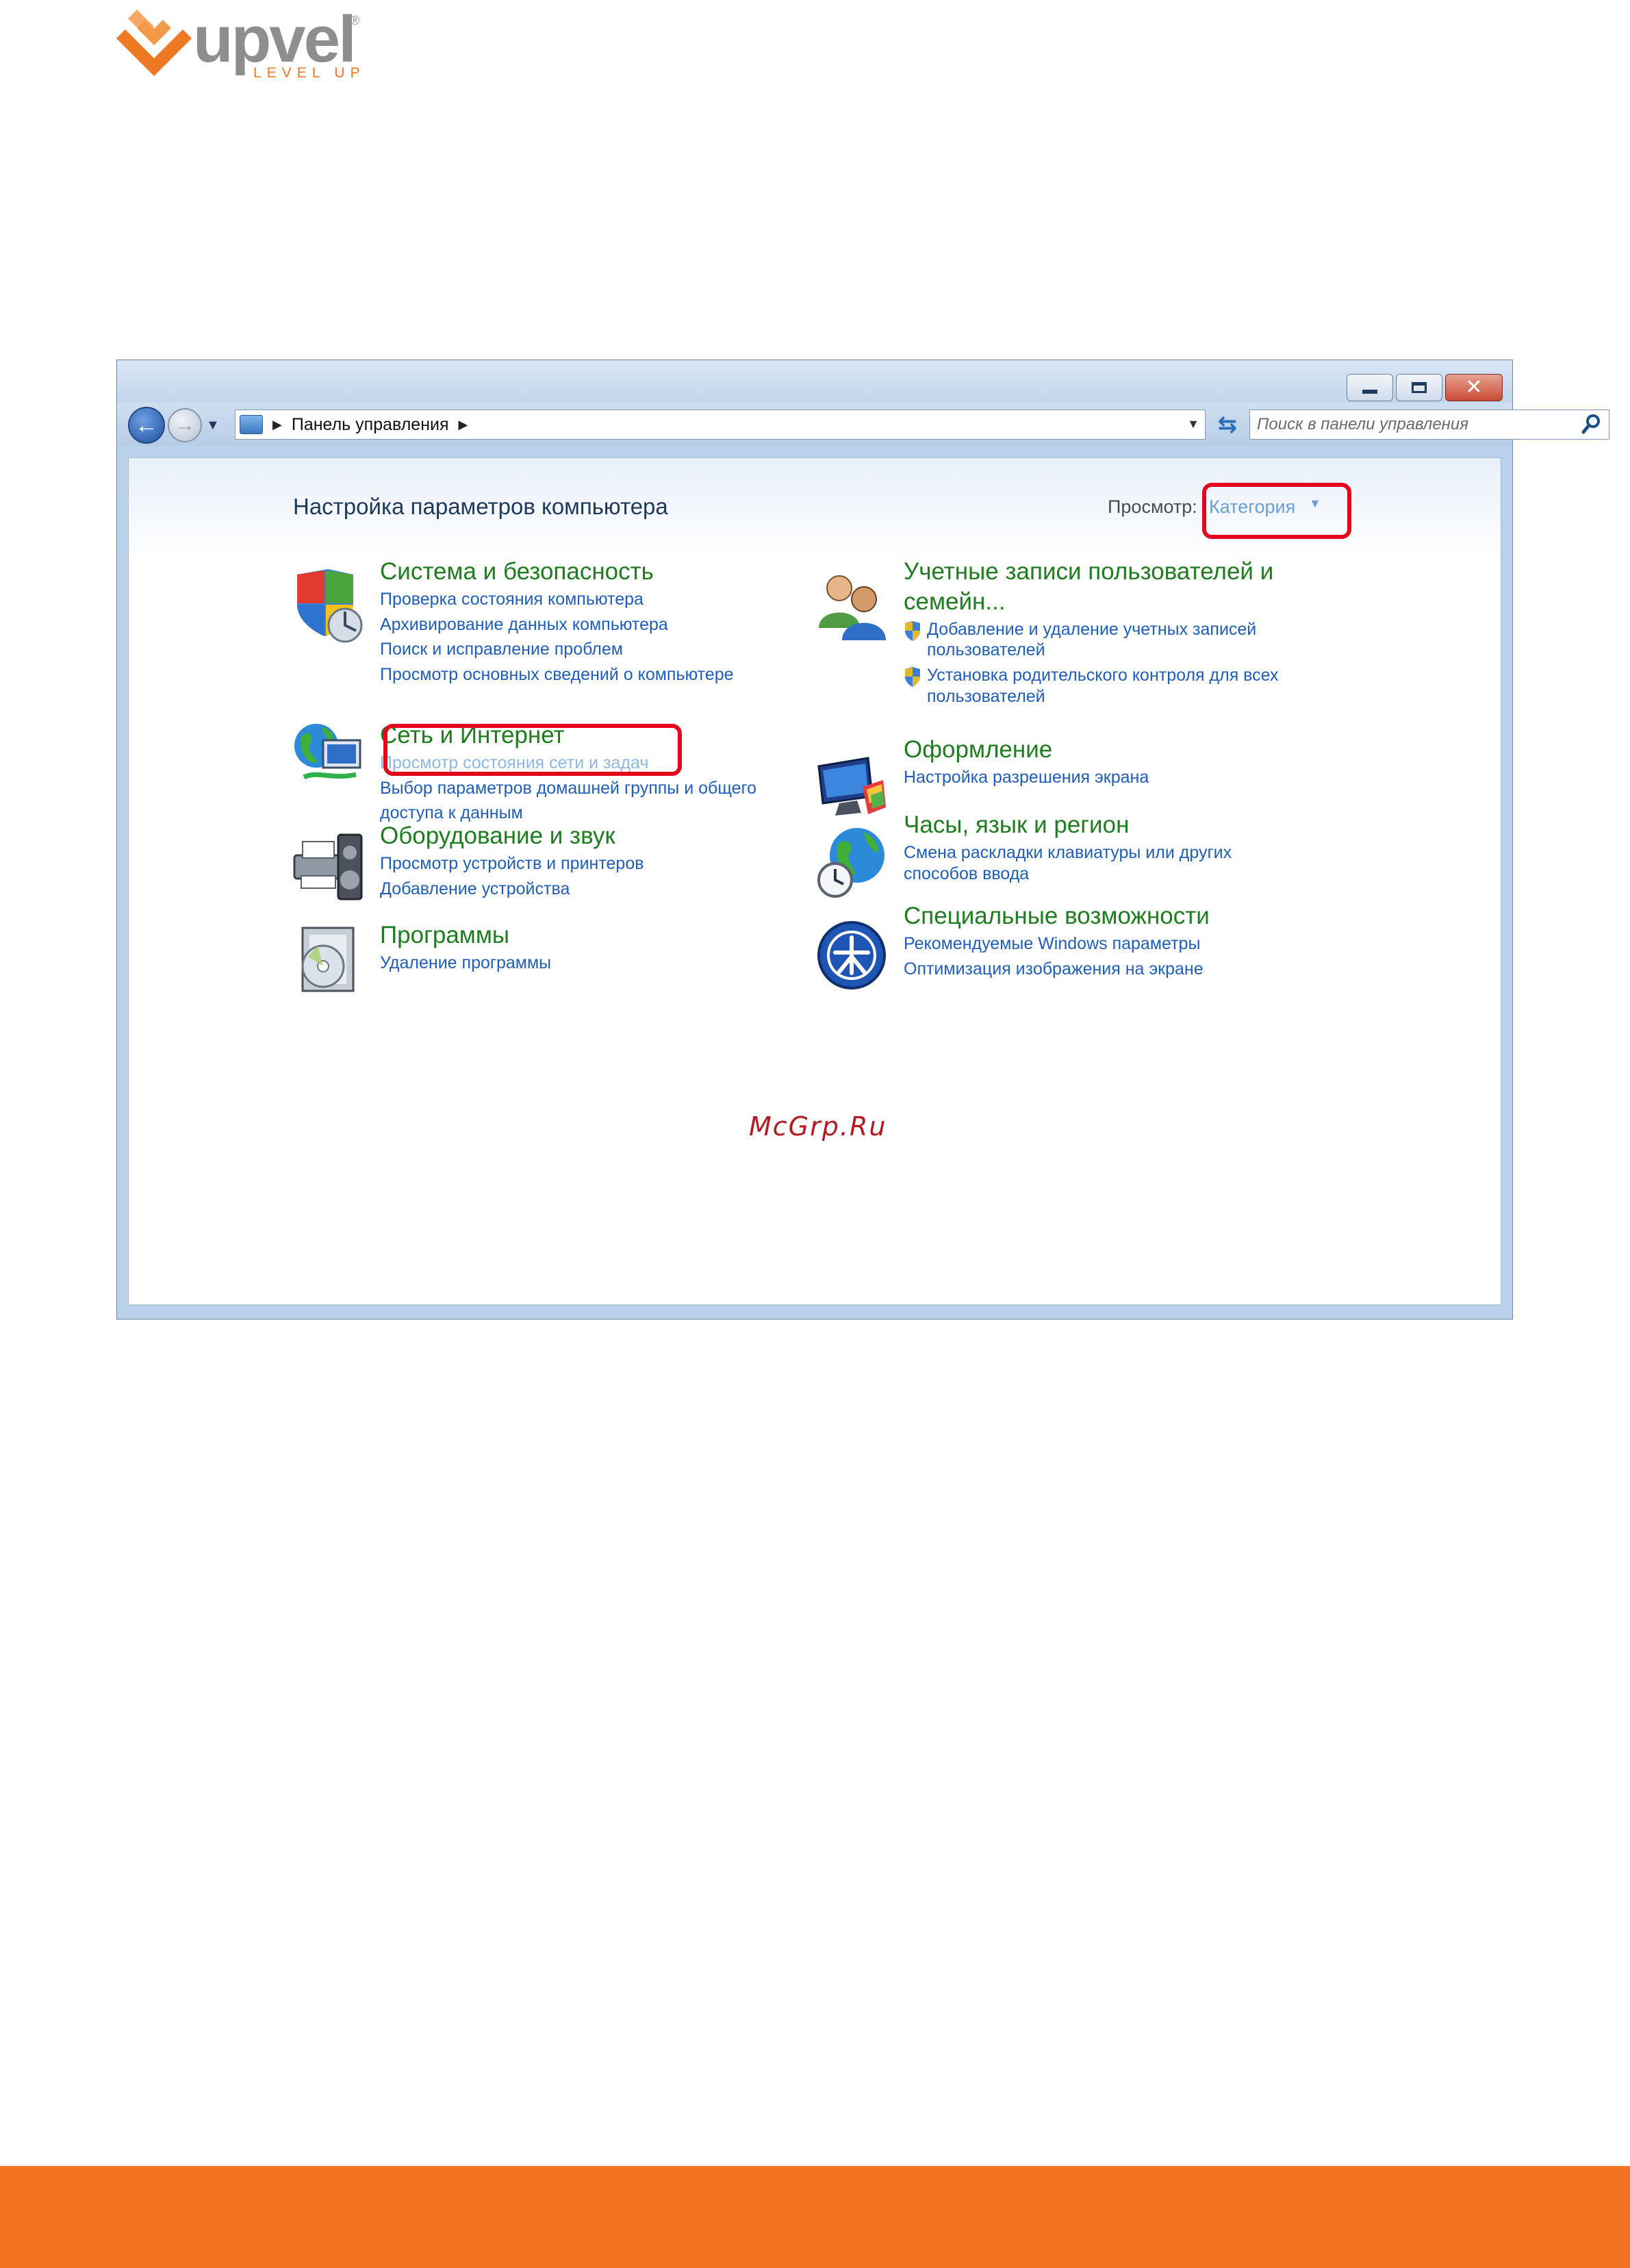  I want to click on upvel-chevron-icon, so click(154, 43).